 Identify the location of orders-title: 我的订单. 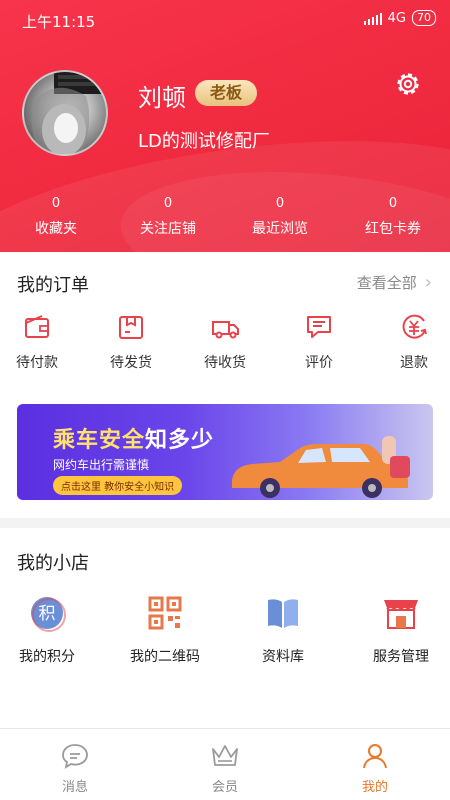
(53, 285).